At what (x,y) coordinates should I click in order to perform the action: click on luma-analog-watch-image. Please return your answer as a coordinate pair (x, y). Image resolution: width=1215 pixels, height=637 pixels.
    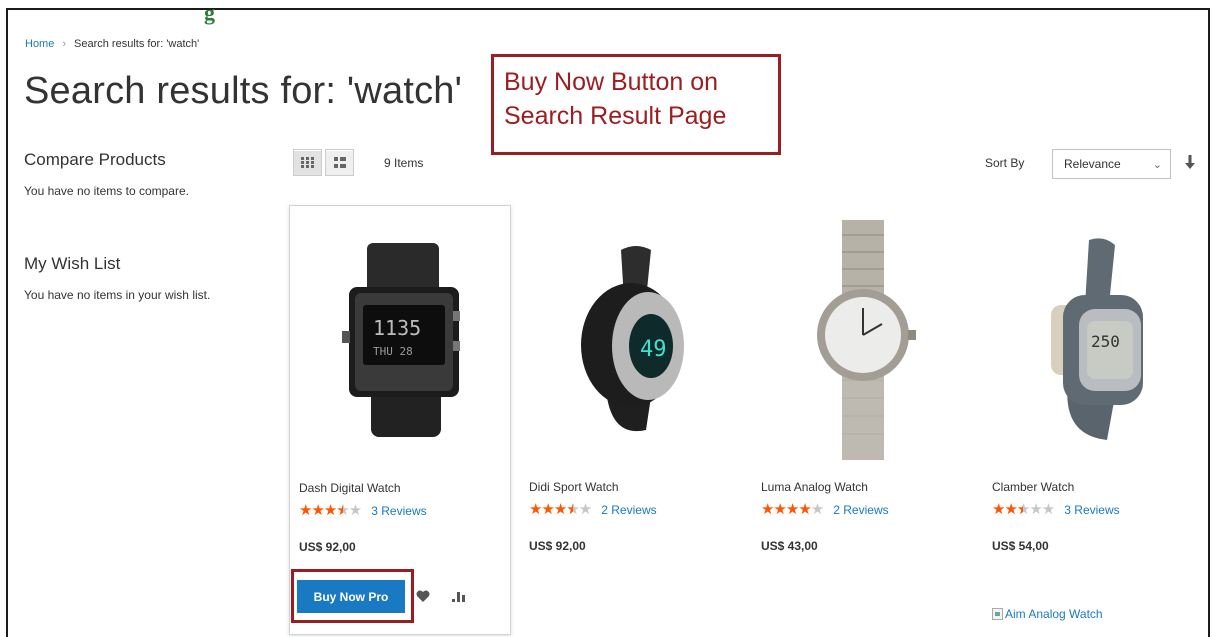
    Looking at the image, I should click on (866, 340).